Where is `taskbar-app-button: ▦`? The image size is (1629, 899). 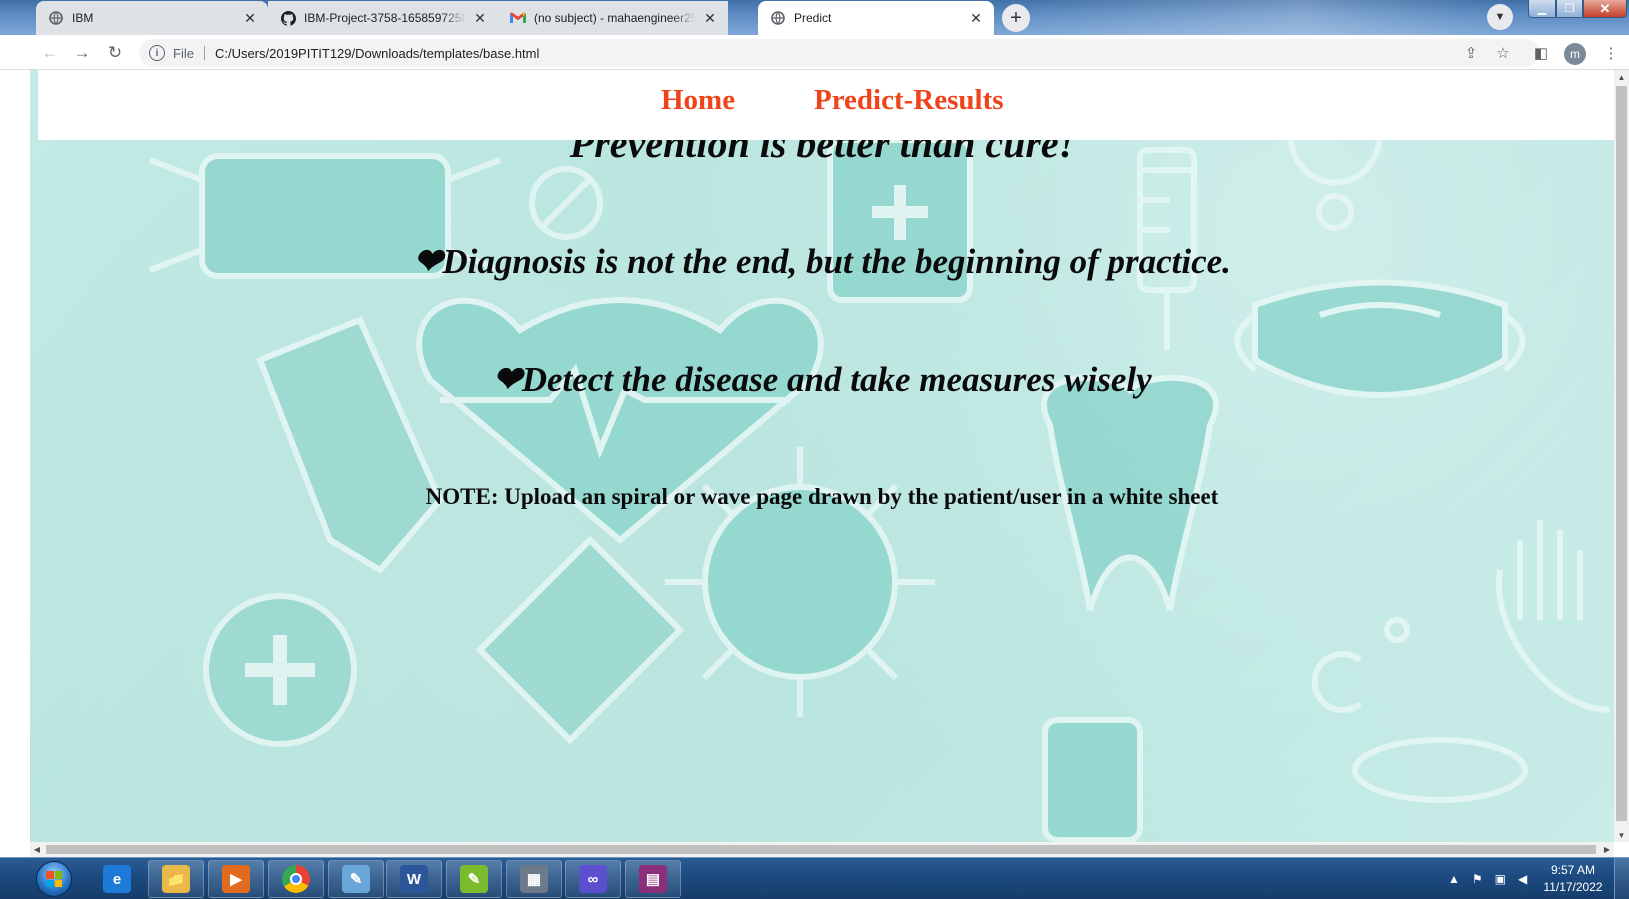
taskbar-app-button: ▦ is located at coordinates (534, 879).